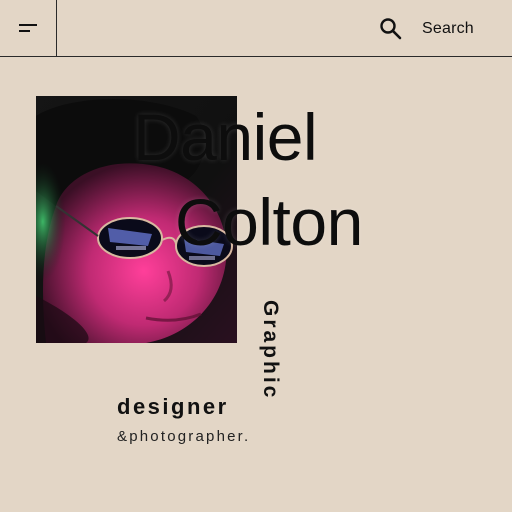 This screenshot has width=512, height=512. What do you see at coordinates (173, 406) in the screenshot?
I see `role-title: designer` at bounding box center [173, 406].